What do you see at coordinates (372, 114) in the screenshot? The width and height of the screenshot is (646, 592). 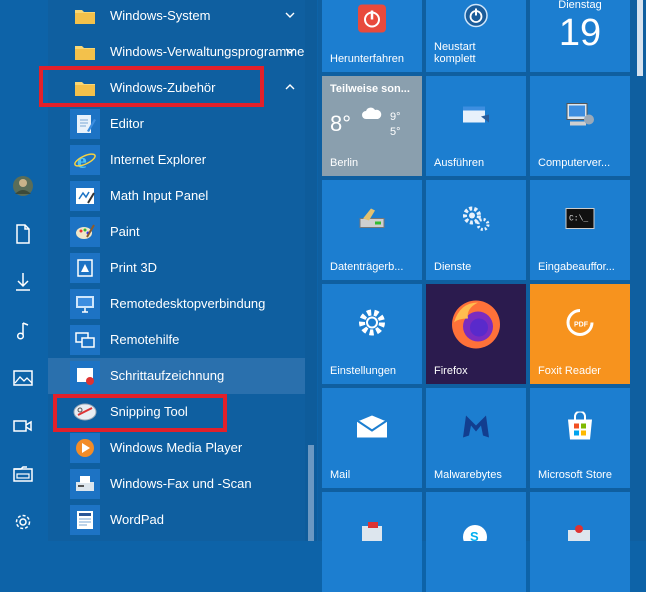 I see `weather-cloud-icon` at bounding box center [372, 114].